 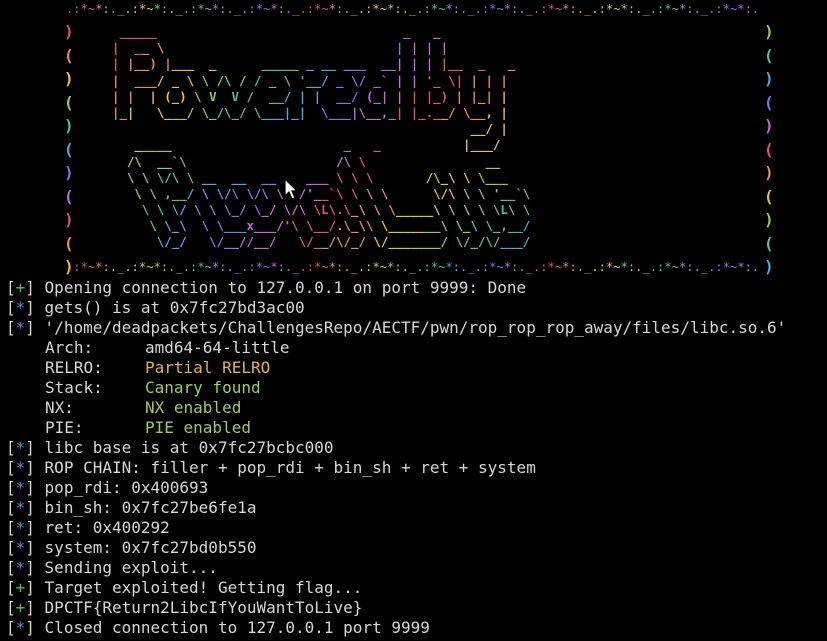 What do you see at coordinates (107, 527) in the screenshot?
I see `log-text: ret: 0x400292` at bounding box center [107, 527].